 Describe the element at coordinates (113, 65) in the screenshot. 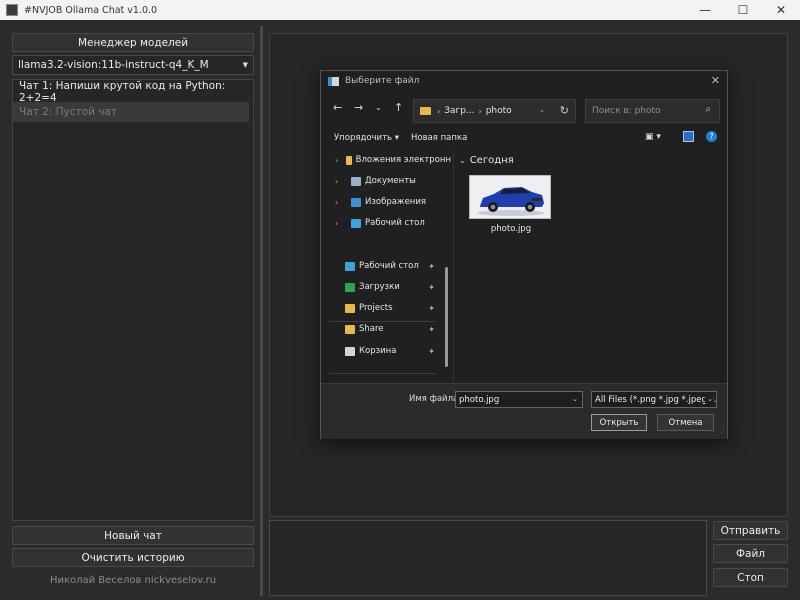

I see `model-select-value: llama3.2-vision:11b-instruct-q4_K_M` at that location.